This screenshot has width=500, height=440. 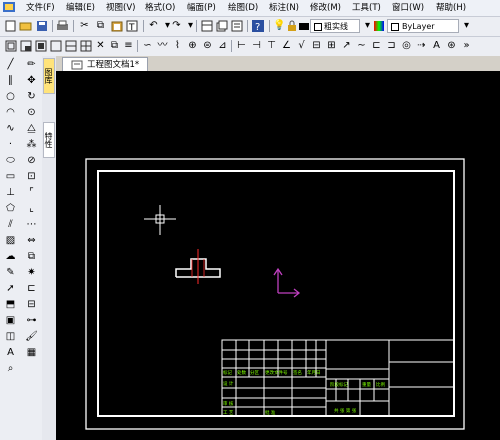 What do you see at coordinates (301, 45) in the screenshot?
I see `roughness-icon: √` at bounding box center [301, 45].